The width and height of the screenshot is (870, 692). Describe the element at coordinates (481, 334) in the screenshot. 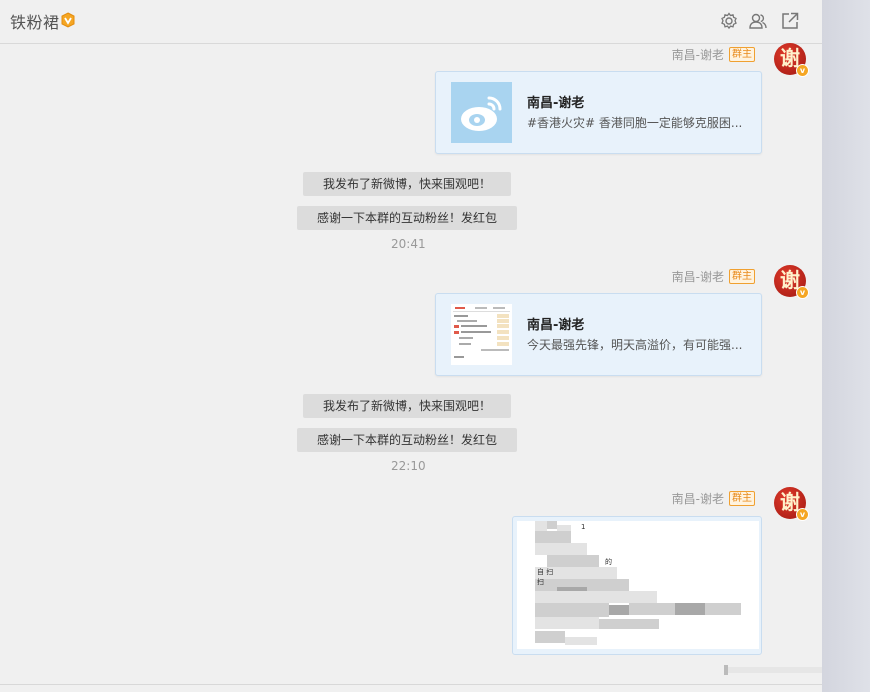

I see `screenshot-thumbnail` at that location.